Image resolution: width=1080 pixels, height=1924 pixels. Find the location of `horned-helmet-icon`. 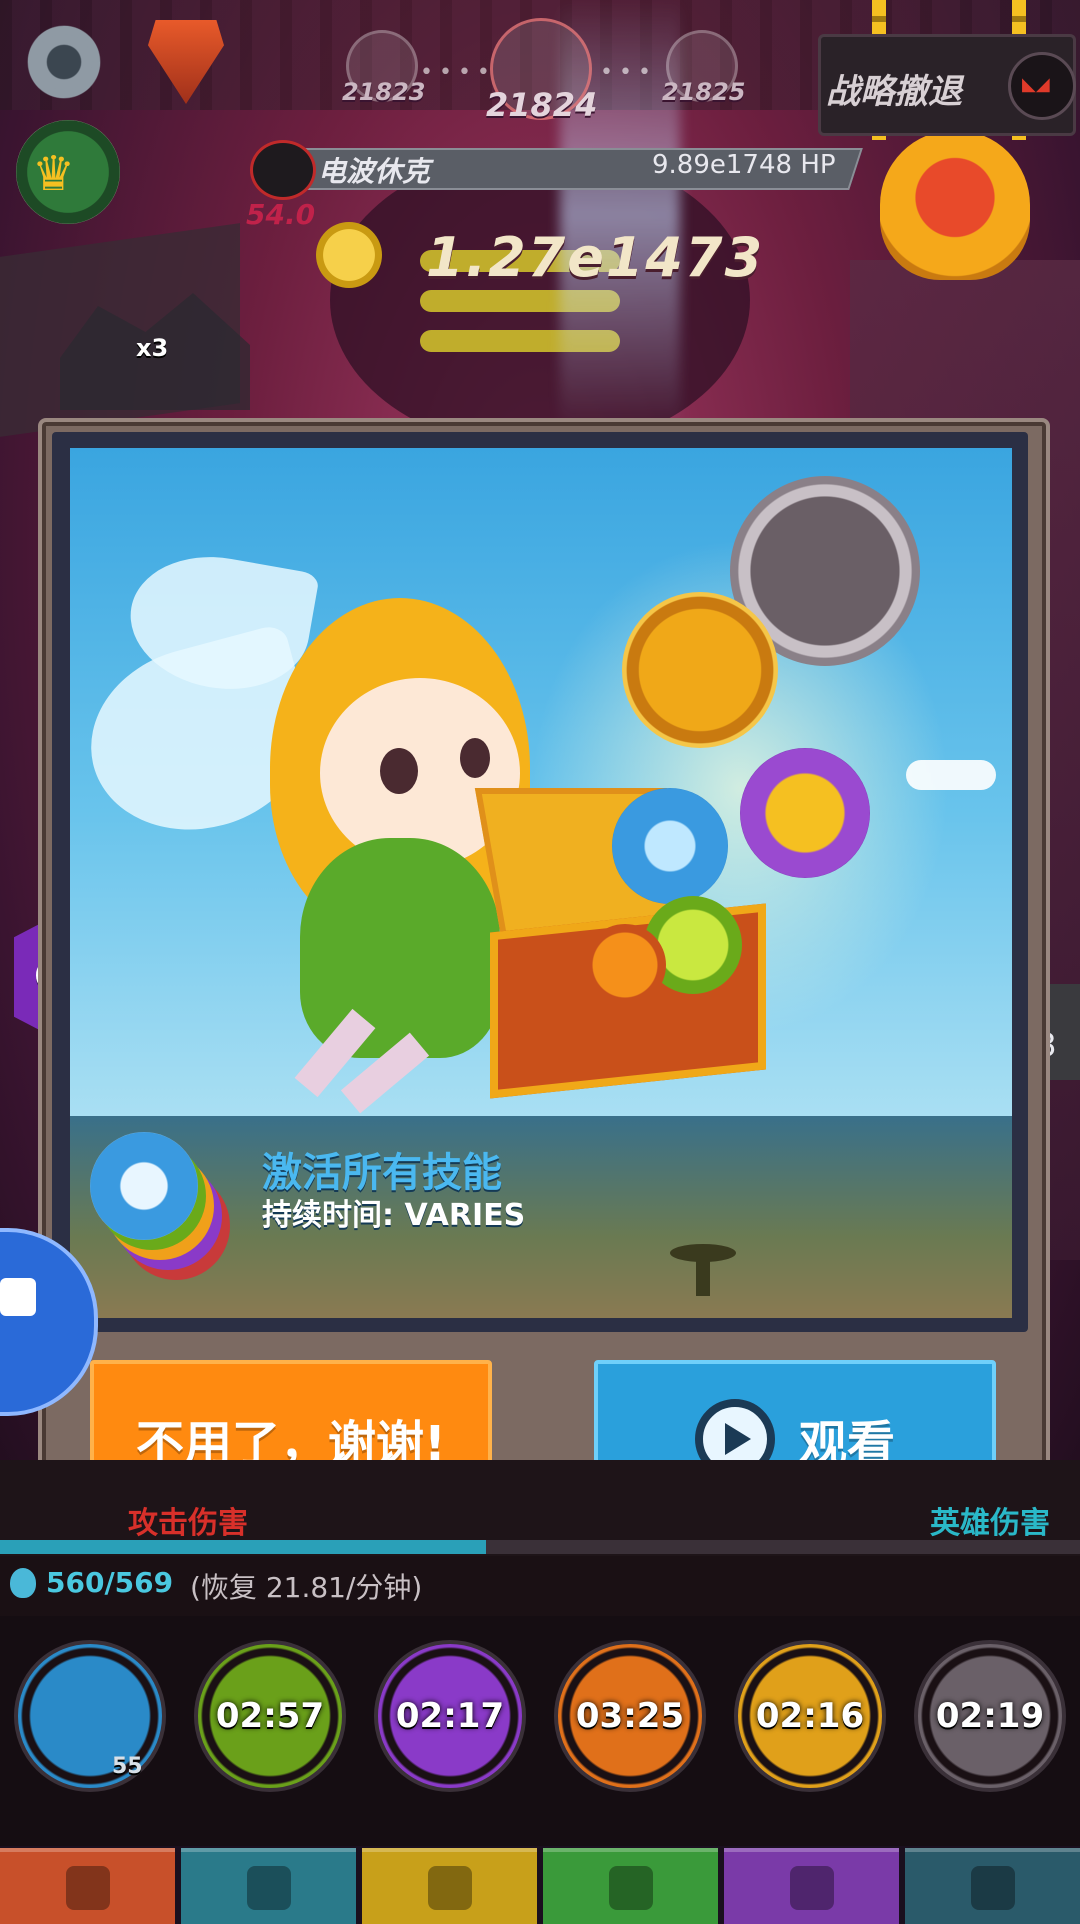

horned-helmet-icon is located at coordinates (268, 1888).